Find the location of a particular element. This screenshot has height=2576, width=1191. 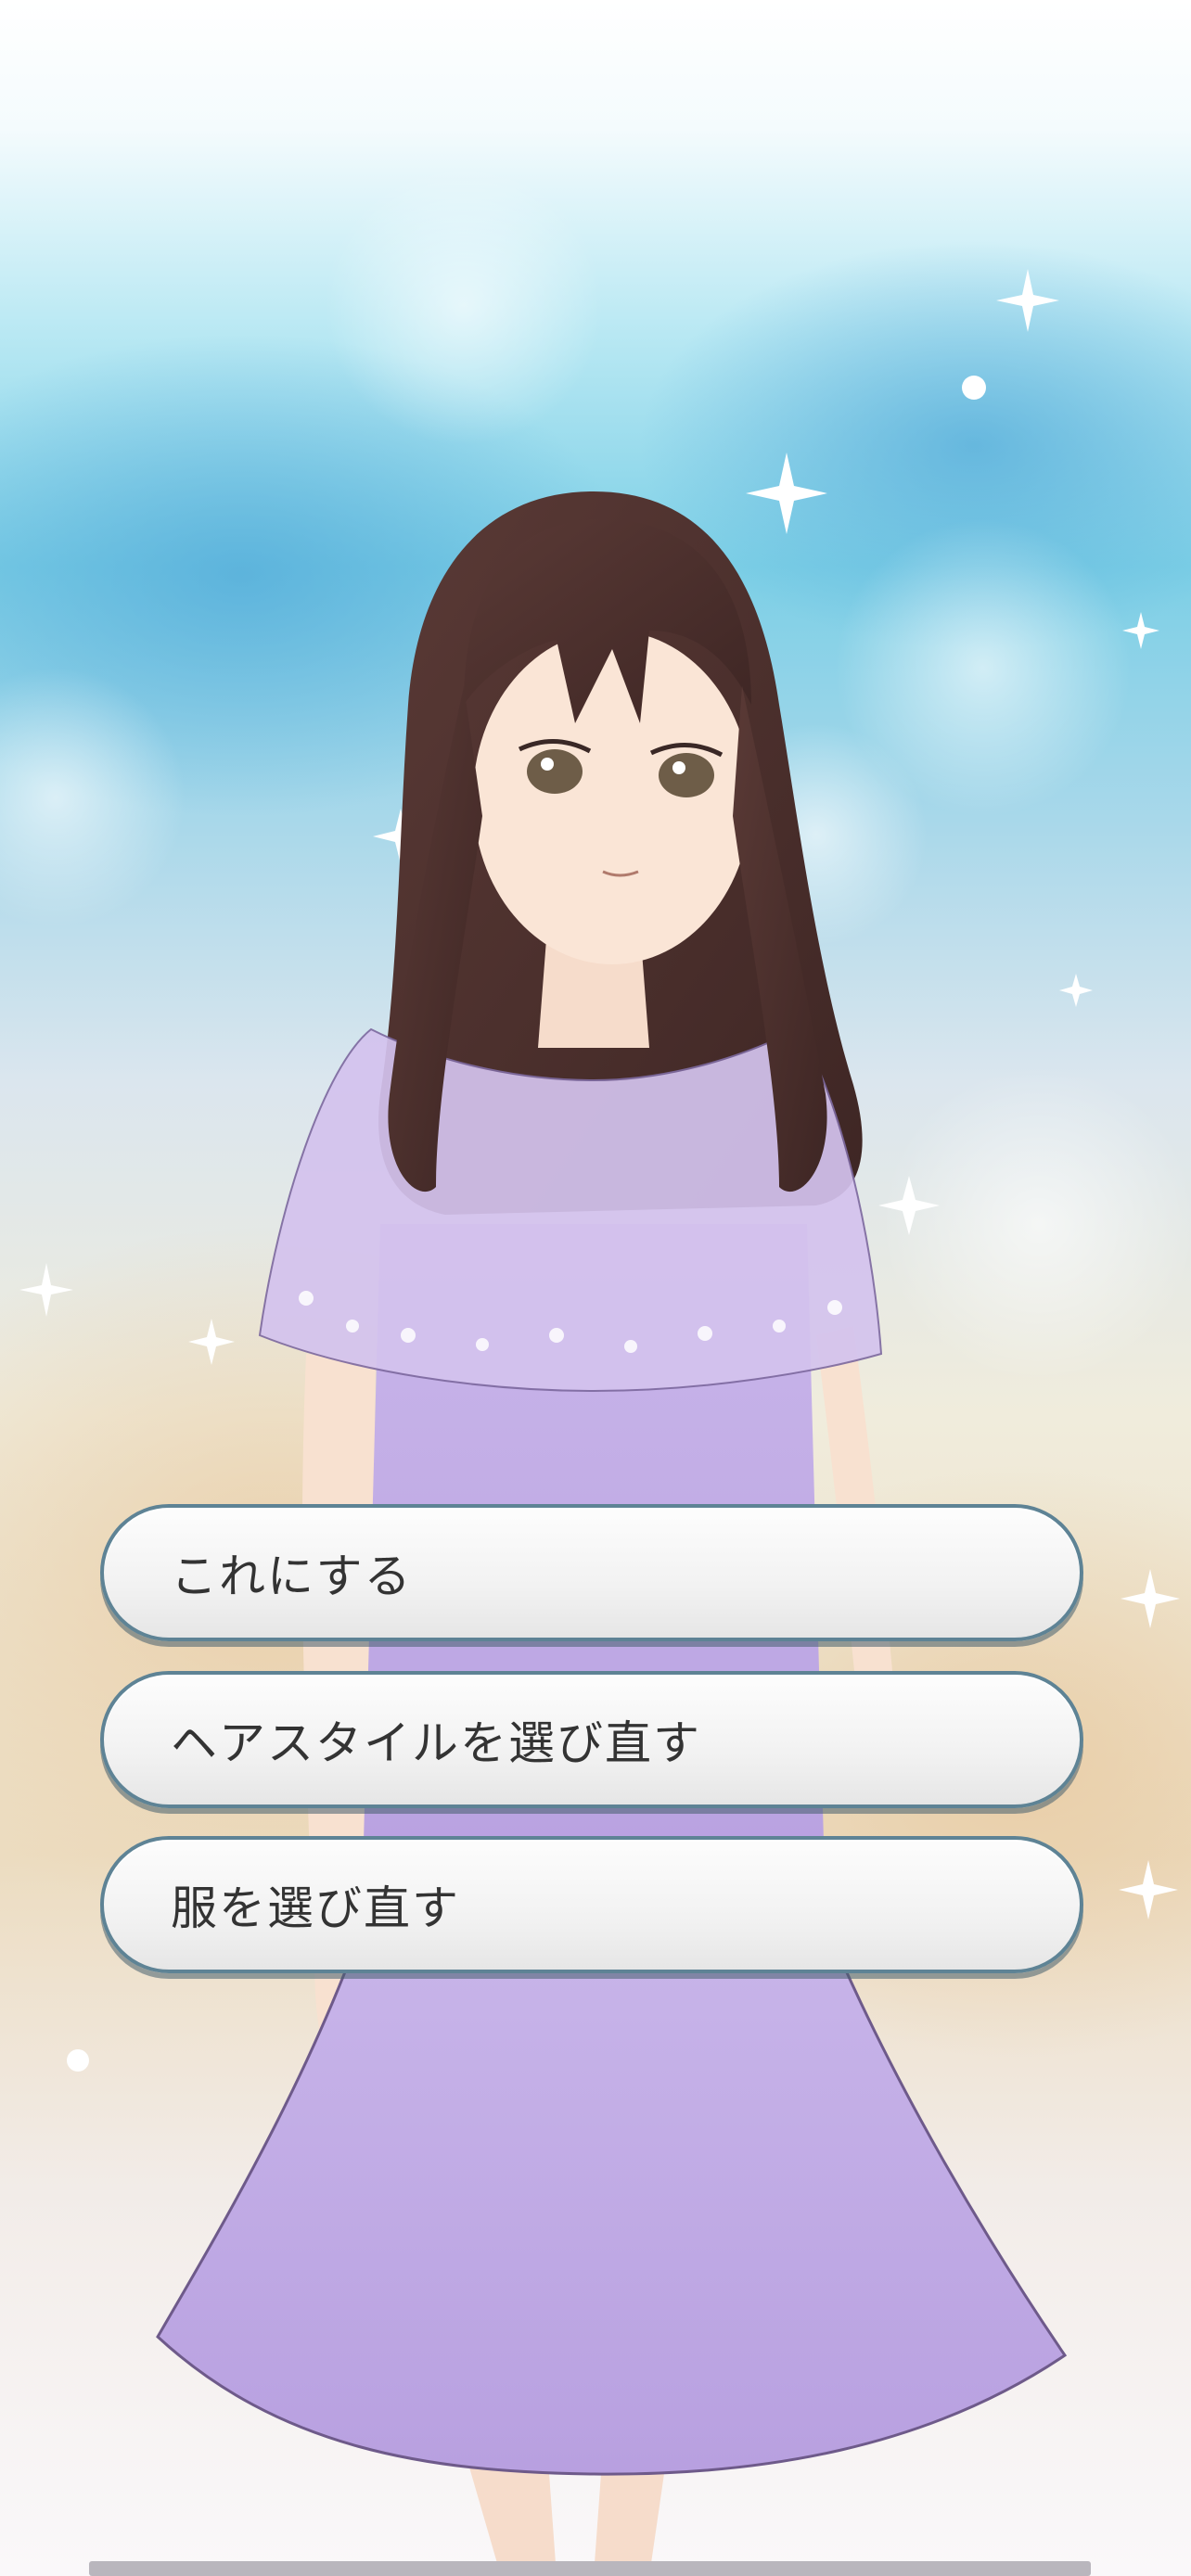

choice-rechoose-clothes-button: 服を選び直す is located at coordinates (591, 1904).